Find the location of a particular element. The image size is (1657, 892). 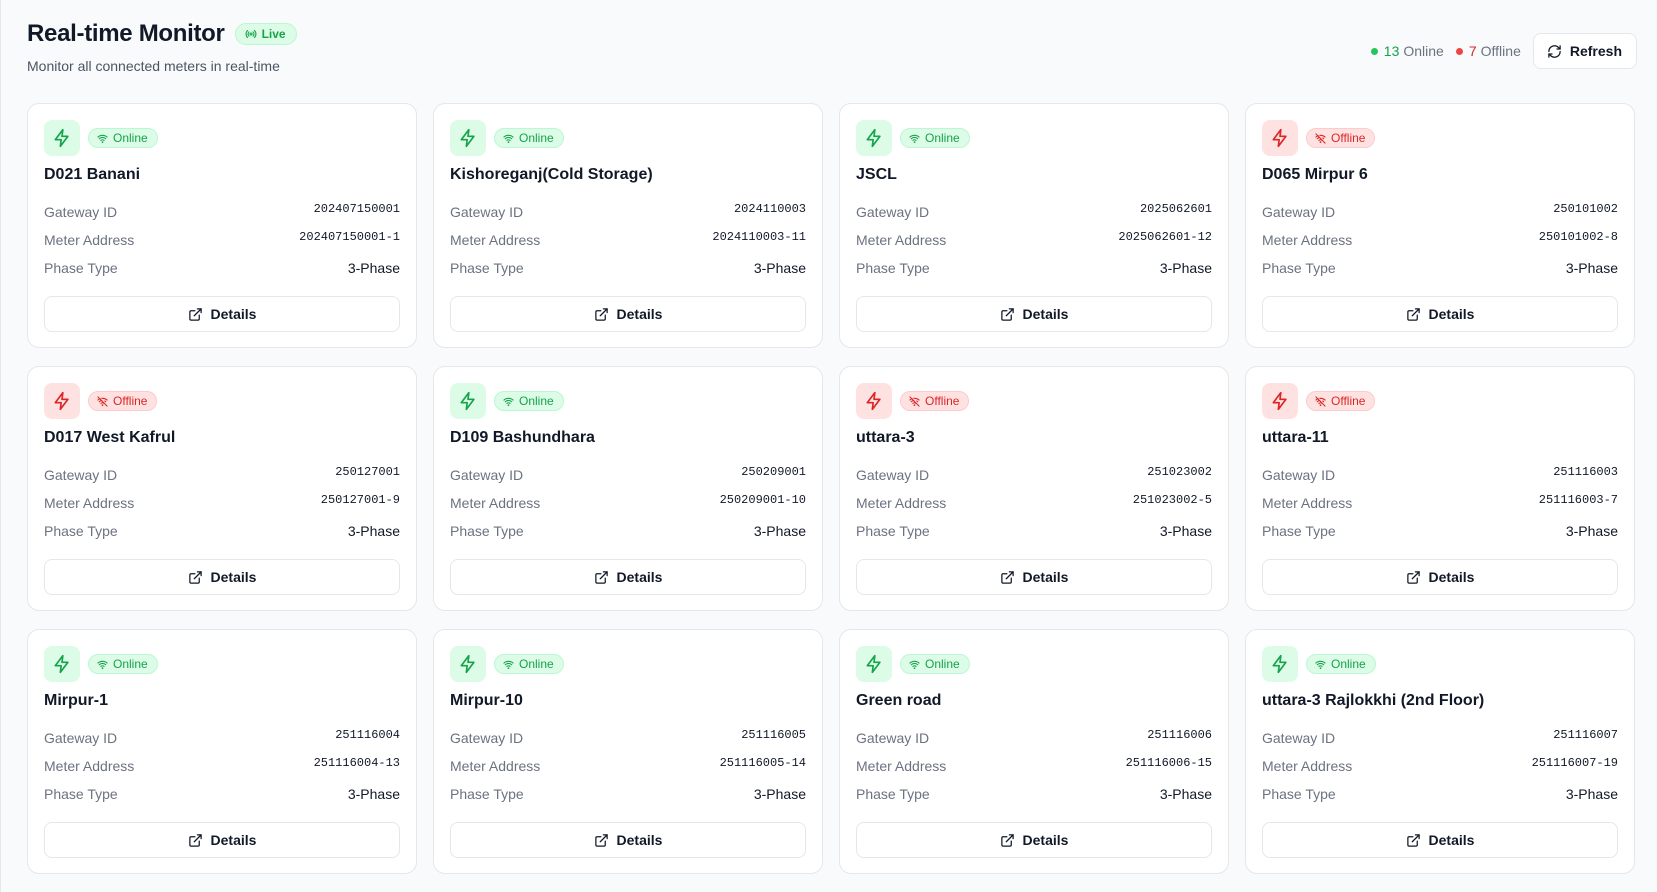

meter-address-value: 250209001-10 is located at coordinates (762, 500).